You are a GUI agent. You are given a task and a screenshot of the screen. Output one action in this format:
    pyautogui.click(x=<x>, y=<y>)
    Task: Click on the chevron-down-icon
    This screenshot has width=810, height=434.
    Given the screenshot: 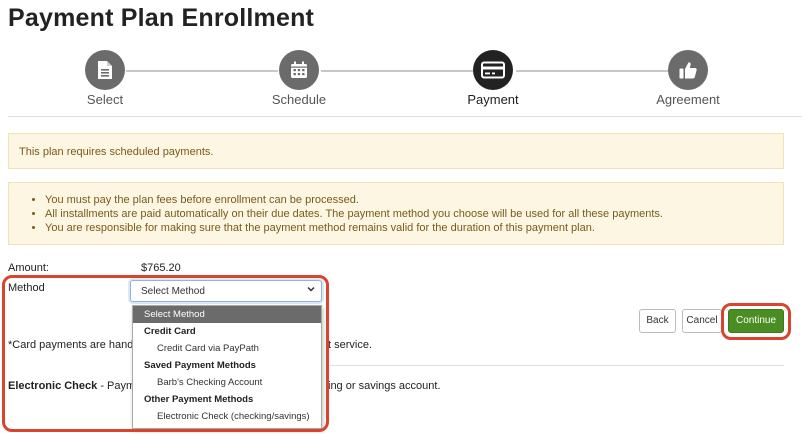 What is the action you would take?
    pyautogui.click(x=311, y=290)
    